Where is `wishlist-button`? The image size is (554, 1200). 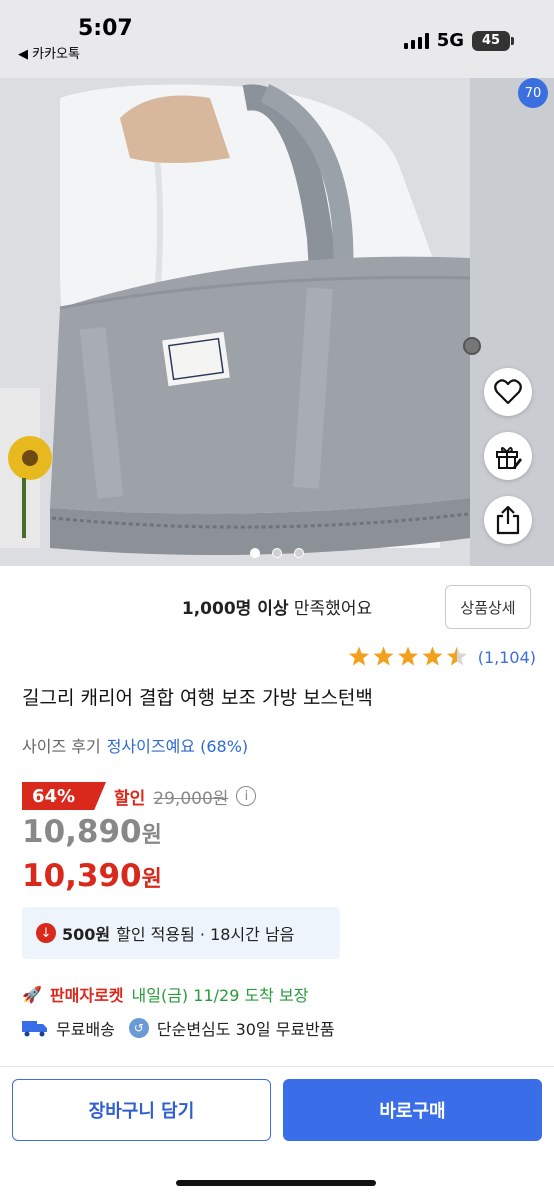
wishlist-button is located at coordinates (508, 392).